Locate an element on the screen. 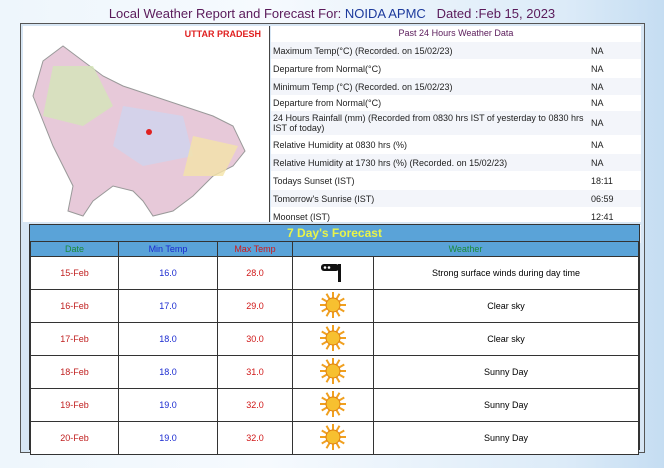 The width and height of the screenshot is (664, 468). forecast-row: 17-Feb 18.0 30.0 Clear sky is located at coordinates (334, 339).